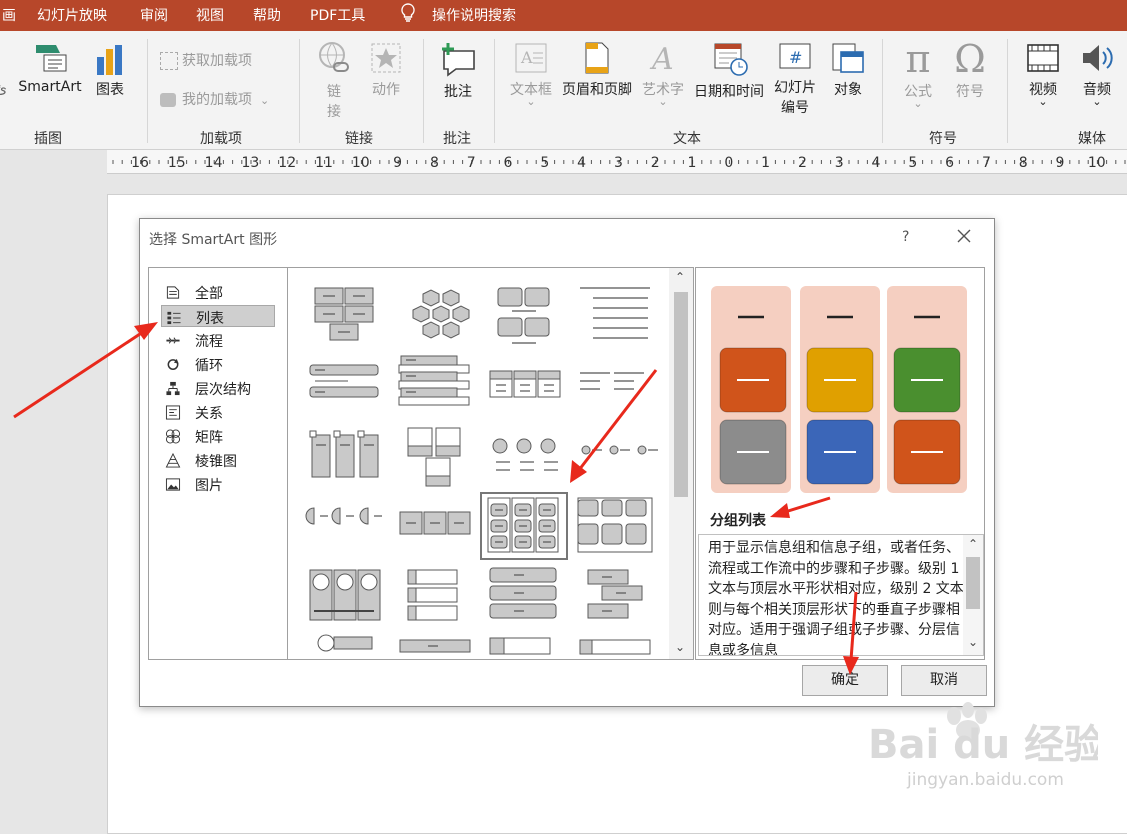 The width and height of the screenshot is (1127, 834). What do you see at coordinates (795, 79) in the screenshot?
I see `slide-number-button: # 幻灯片 编号` at bounding box center [795, 79].